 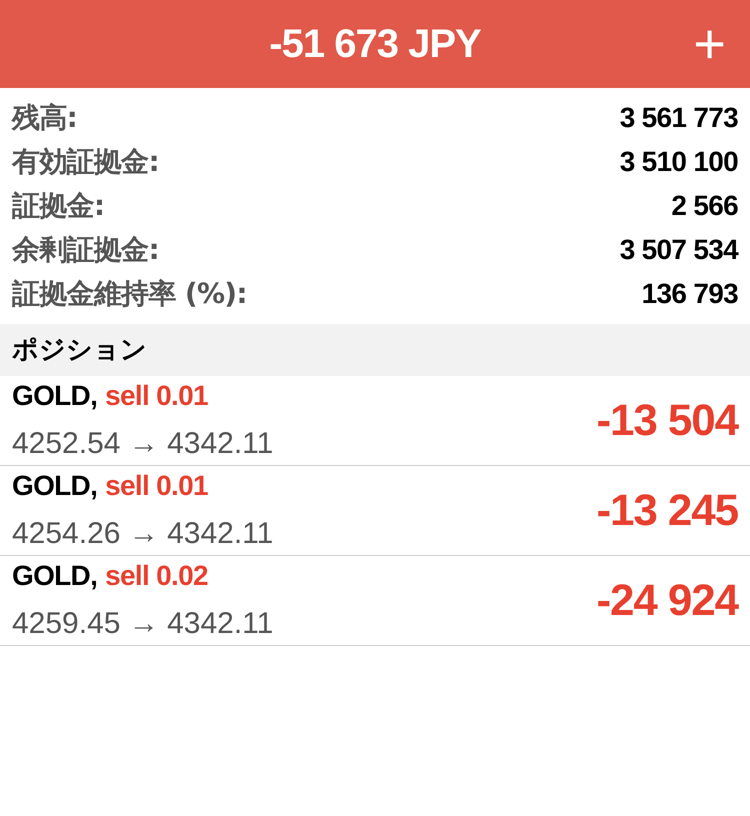 I want to click on order-type: sell 0.02, so click(x=156, y=576).